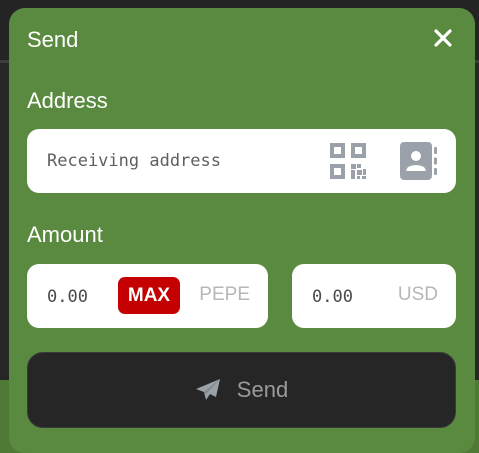 The width and height of the screenshot is (479, 453). Describe the element at coordinates (207, 389) in the screenshot. I see `paper-plane-icon` at that location.